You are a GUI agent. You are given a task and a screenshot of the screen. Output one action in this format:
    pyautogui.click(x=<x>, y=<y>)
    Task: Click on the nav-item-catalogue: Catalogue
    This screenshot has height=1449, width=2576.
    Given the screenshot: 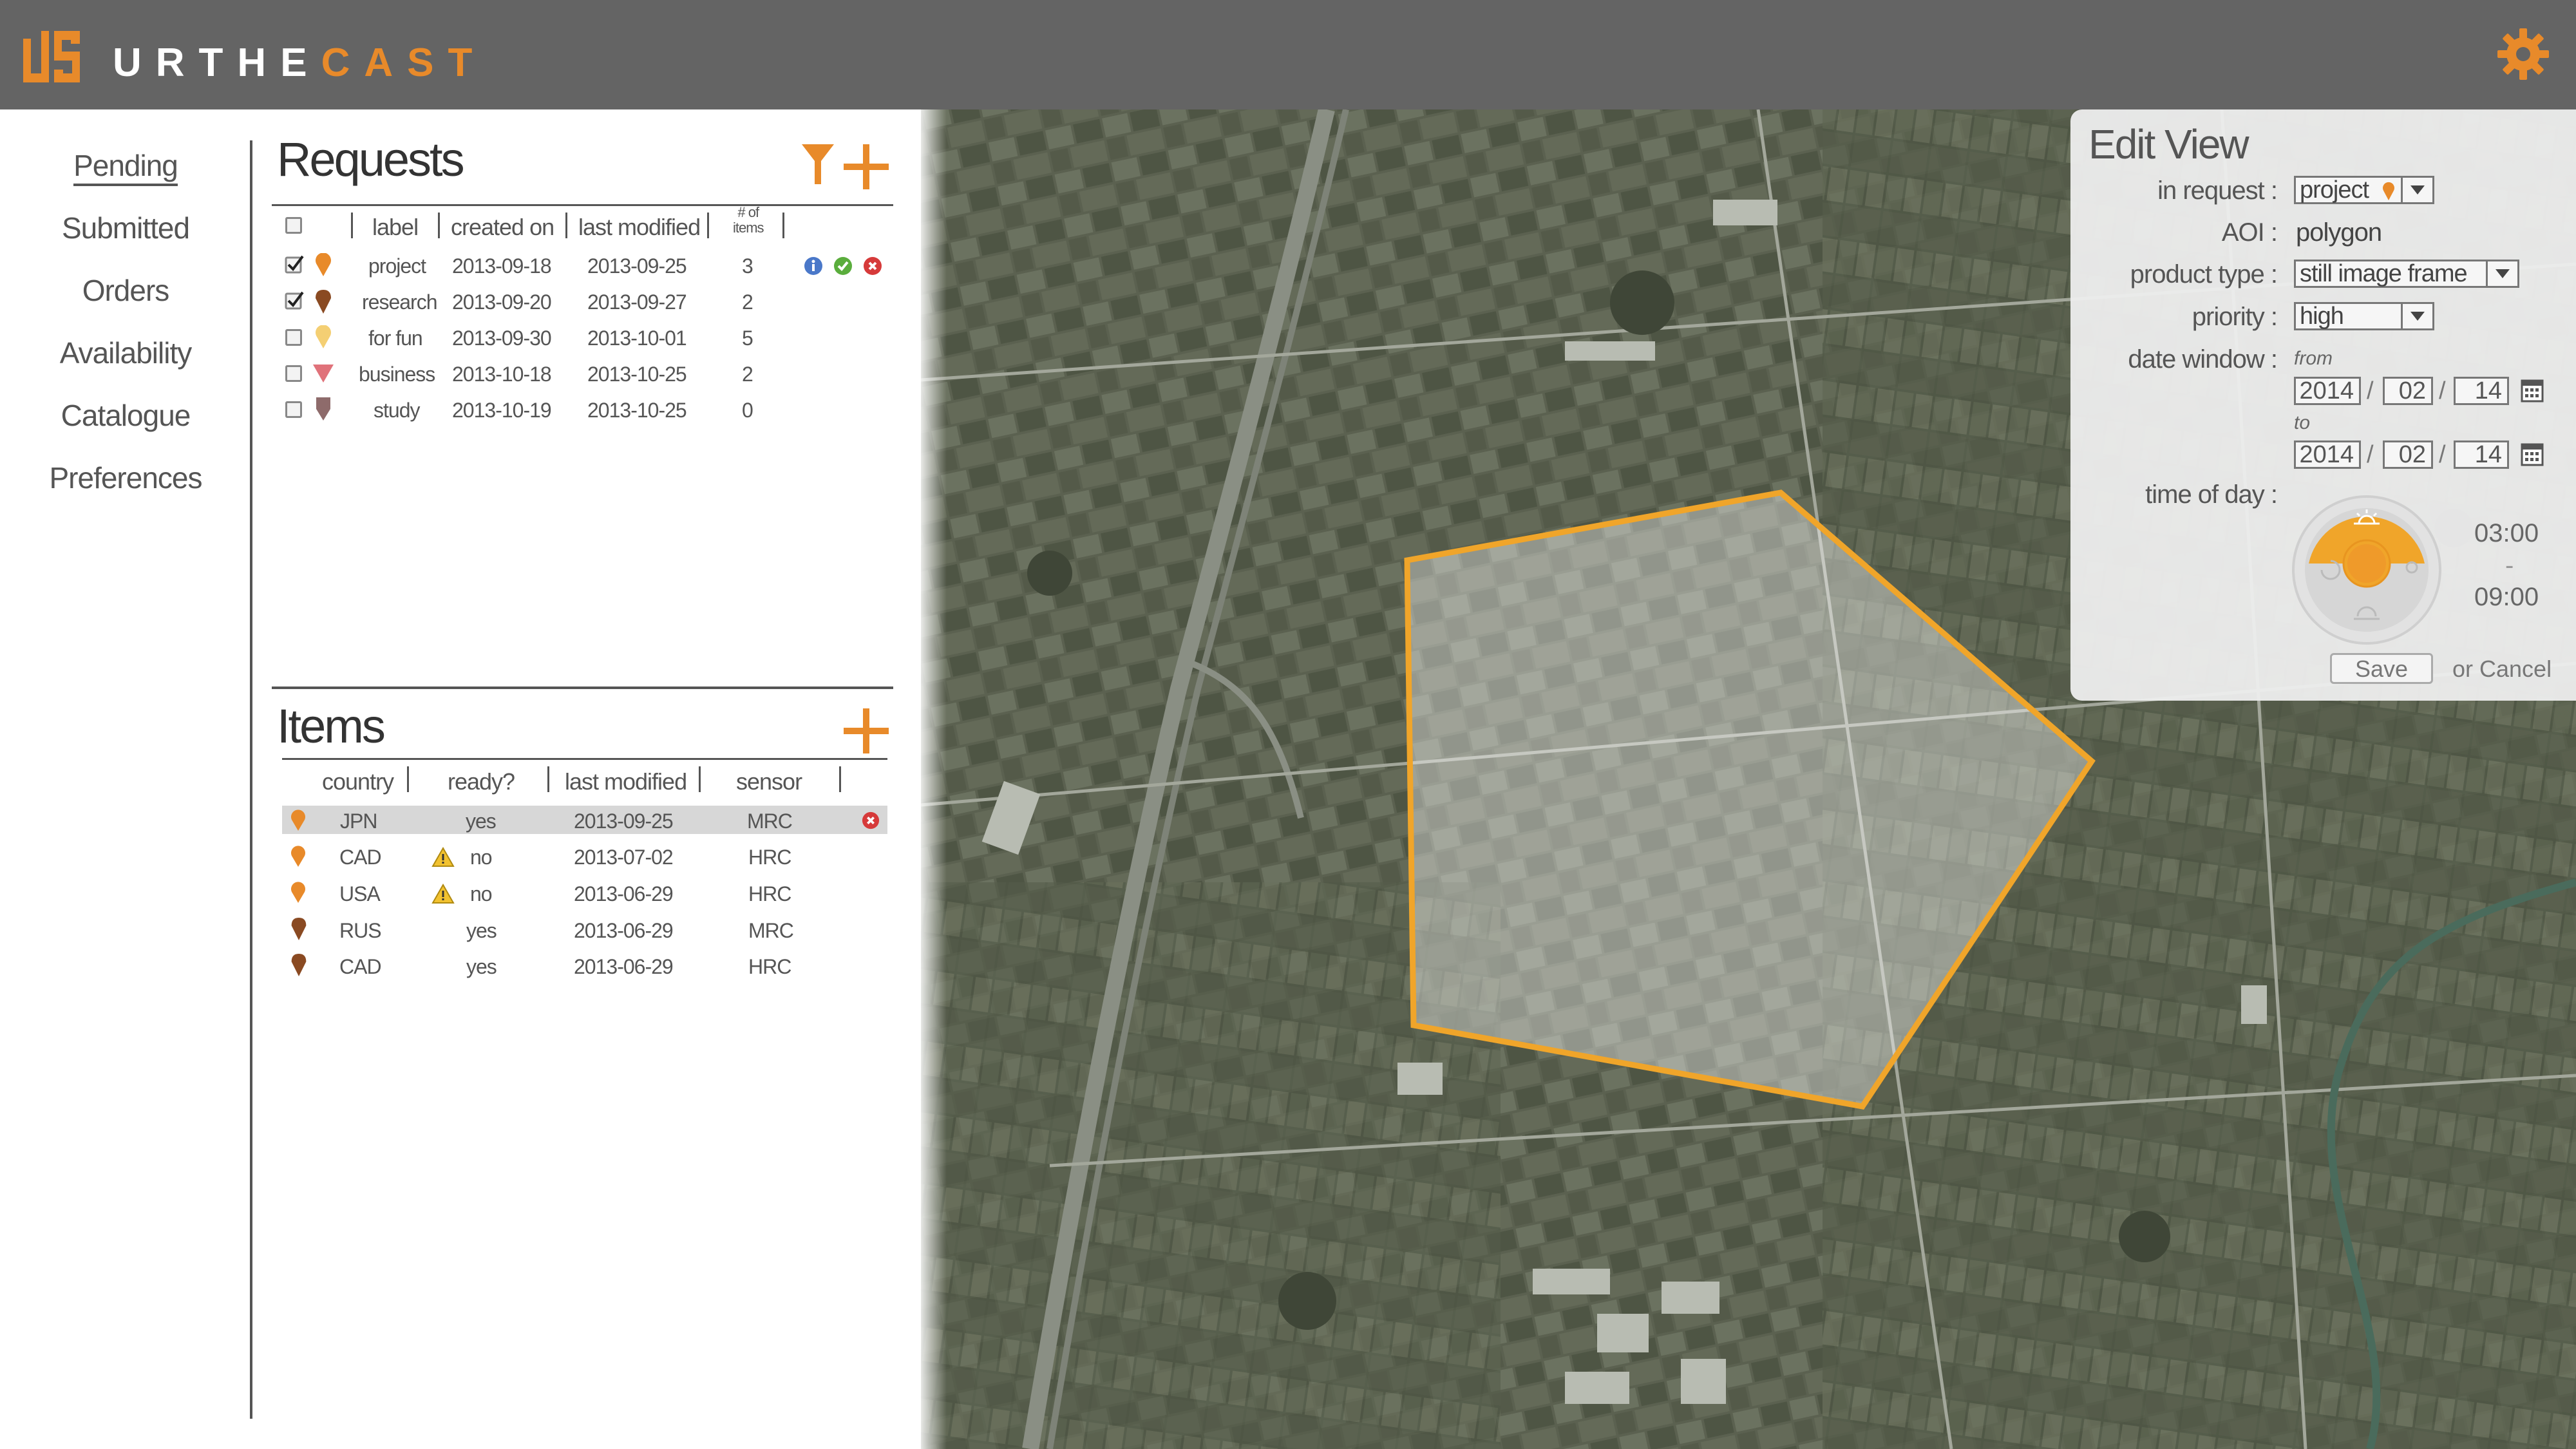 What is the action you would take?
    pyautogui.click(x=125, y=415)
    